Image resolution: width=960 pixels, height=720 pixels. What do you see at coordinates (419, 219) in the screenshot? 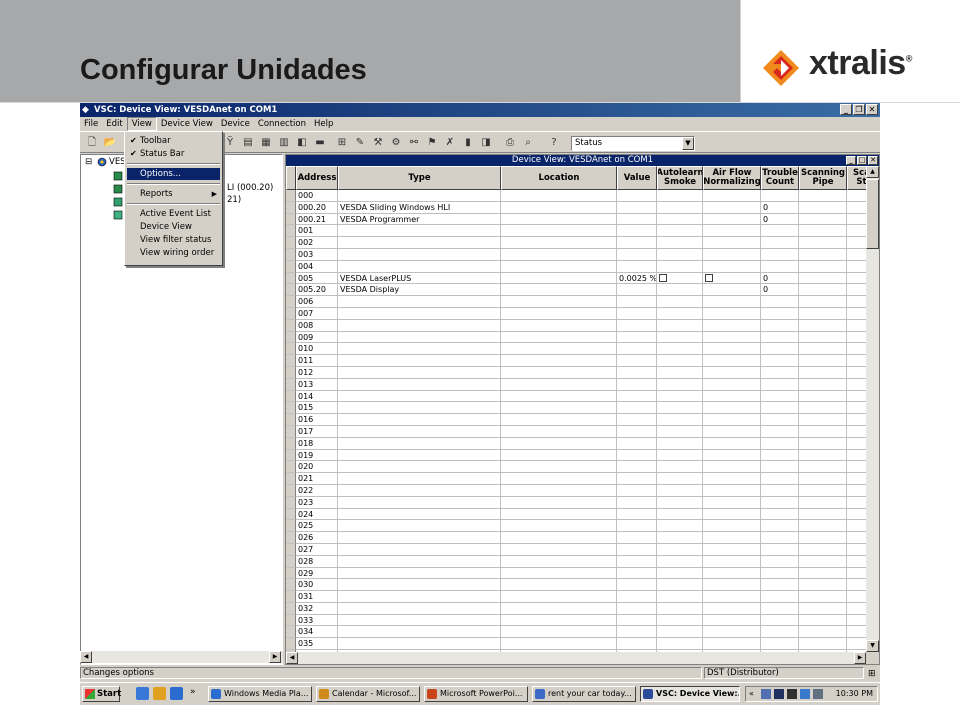
I see `cell-type: VESDA Programmer` at bounding box center [419, 219].